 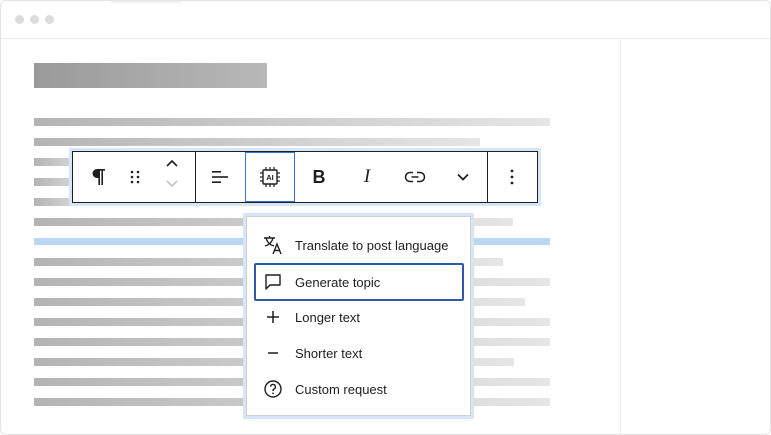 What do you see at coordinates (150, 75) in the screenshot?
I see `post-title-placeholder` at bounding box center [150, 75].